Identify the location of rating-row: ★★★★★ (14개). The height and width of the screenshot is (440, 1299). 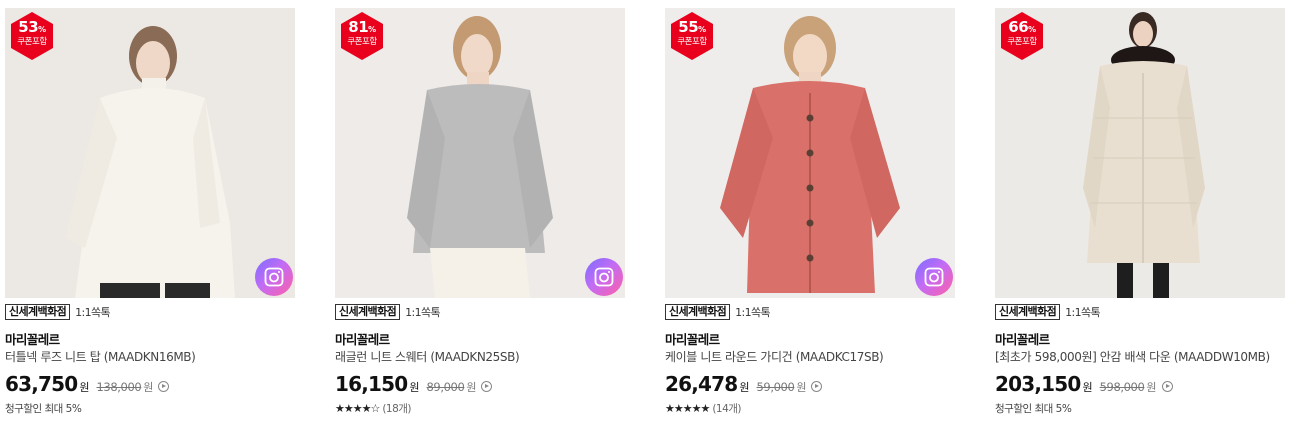
(810, 408).